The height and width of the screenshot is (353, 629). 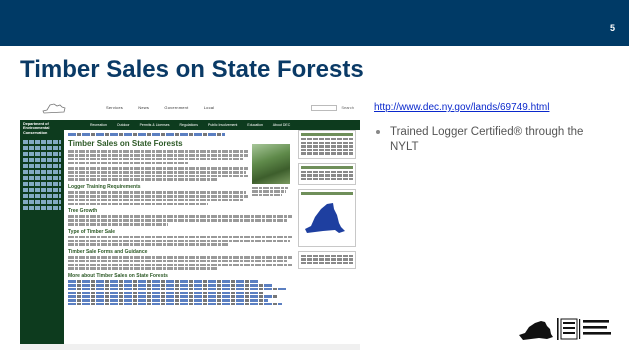 I want to click on slide-title: Timber Sales on State Forests, so click(x=192, y=69).